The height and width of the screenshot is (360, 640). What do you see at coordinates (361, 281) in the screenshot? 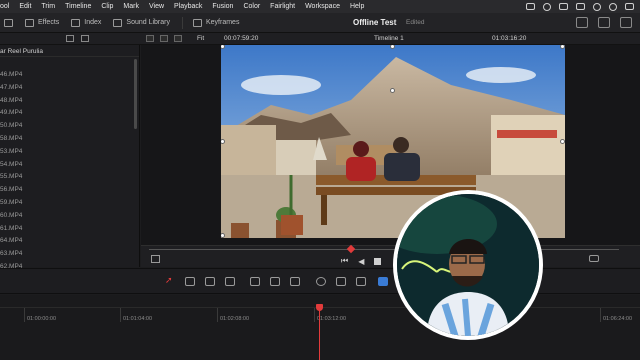
I see `lock-icon` at bounding box center [361, 281].